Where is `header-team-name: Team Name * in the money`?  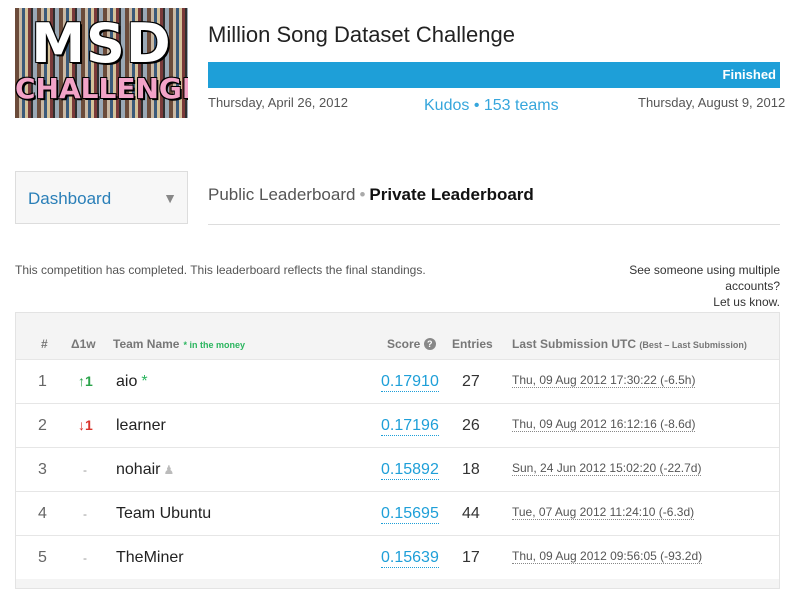
header-team-name: Team Name * in the money is located at coordinates (179, 344).